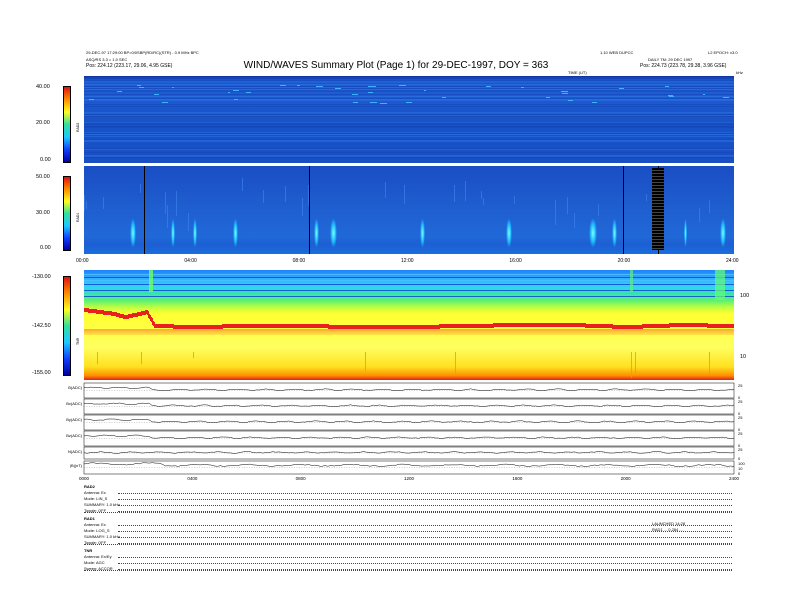 The height and width of the screenshot is (612, 792). Describe the element at coordinates (75, 451) in the screenshot. I see `mag-series-label: N(ADC)` at that location.